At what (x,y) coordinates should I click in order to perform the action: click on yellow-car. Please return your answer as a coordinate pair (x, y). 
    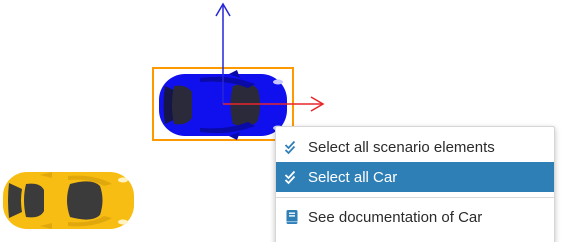
    Looking at the image, I should click on (68, 200).